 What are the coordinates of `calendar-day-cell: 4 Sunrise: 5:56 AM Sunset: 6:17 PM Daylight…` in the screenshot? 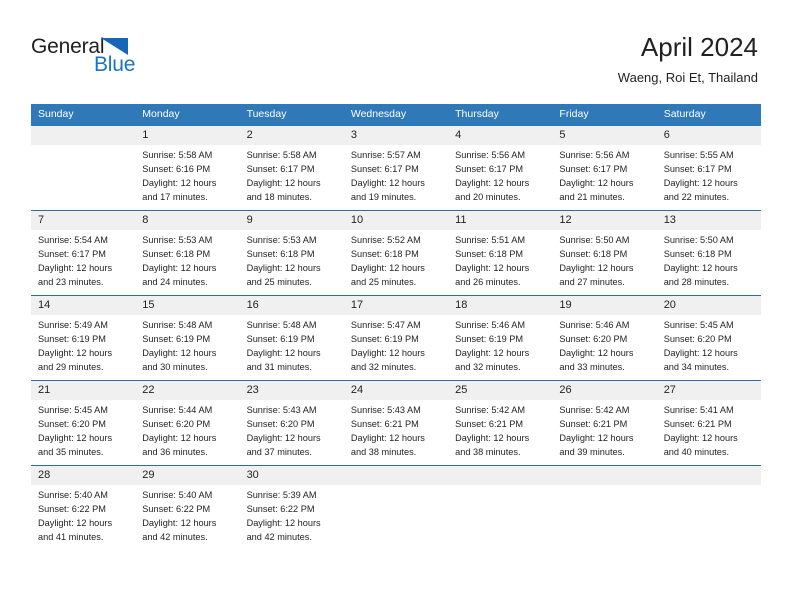 It's located at (500, 168).